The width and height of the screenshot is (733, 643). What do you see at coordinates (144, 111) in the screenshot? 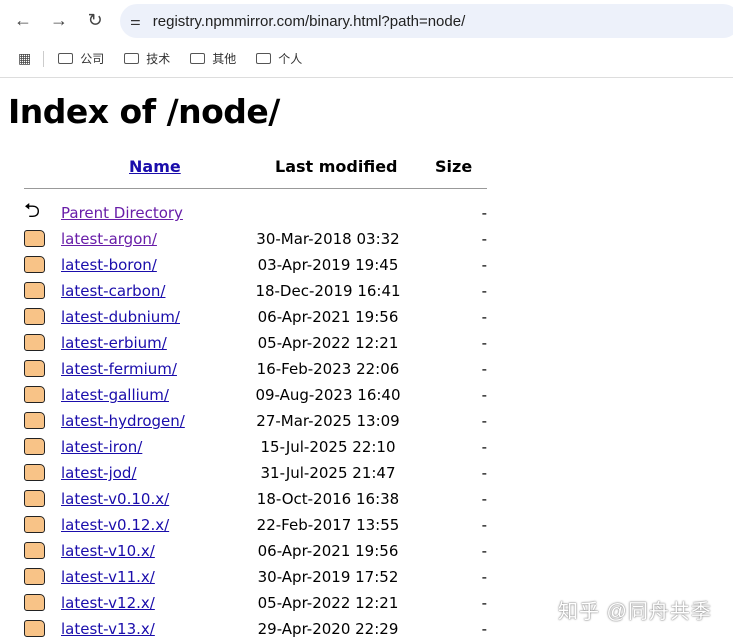
I see `page-title: Index of /node/` at bounding box center [144, 111].